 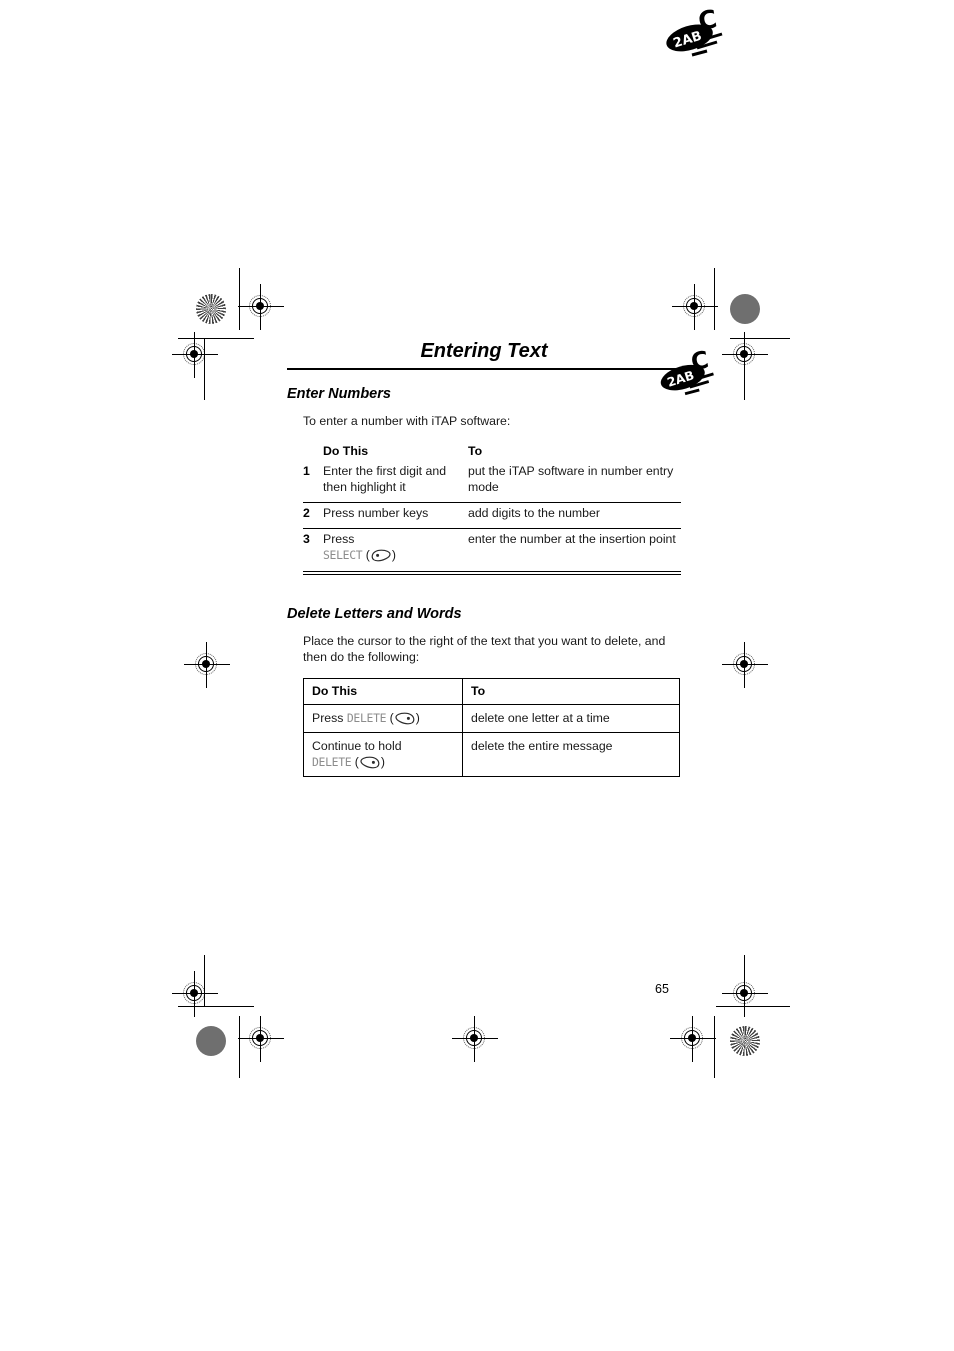 What do you see at coordinates (407, 421) in the screenshot?
I see `section-intro-enter-numbers: To enter a number with iTAP software:` at bounding box center [407, 421].